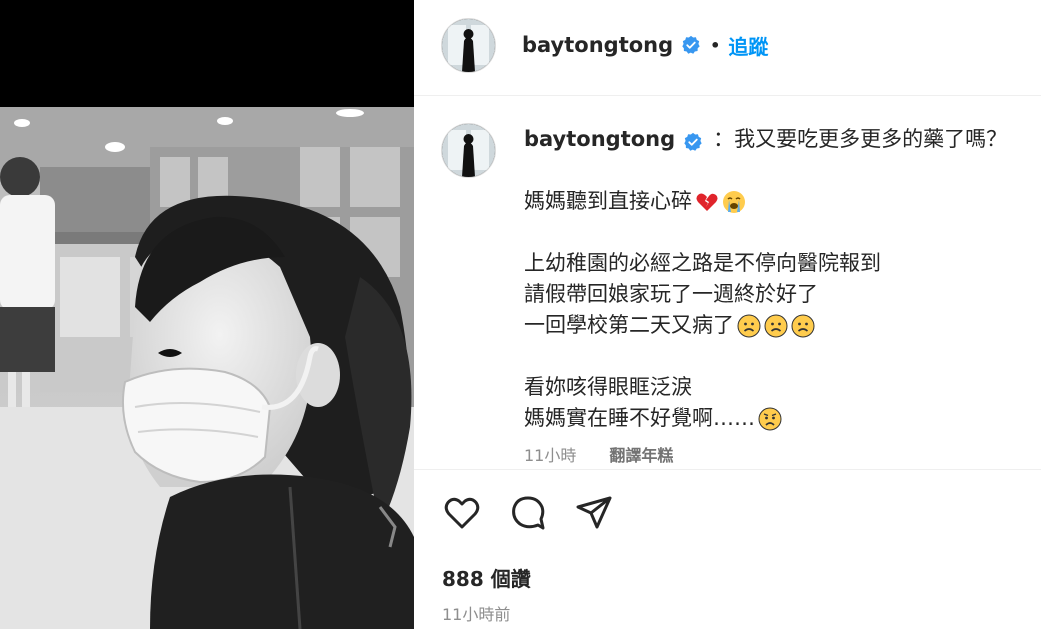  I want to click on post-timestamp: 11小時前, so click(476, 613).